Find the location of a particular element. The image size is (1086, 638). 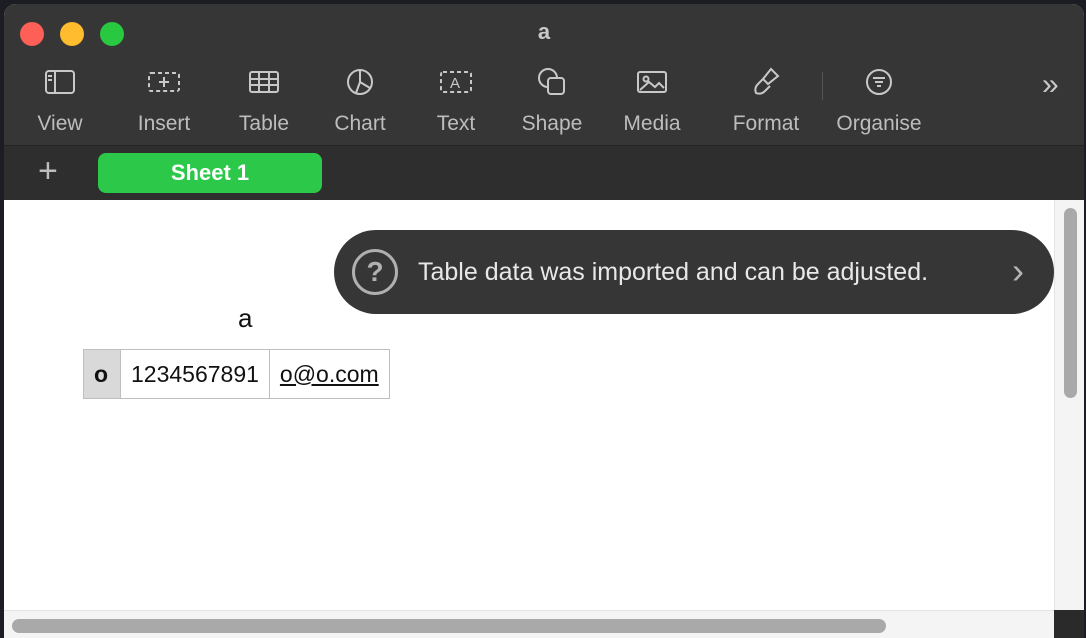

chart-label: Chart is located at coordinates (360, 123).